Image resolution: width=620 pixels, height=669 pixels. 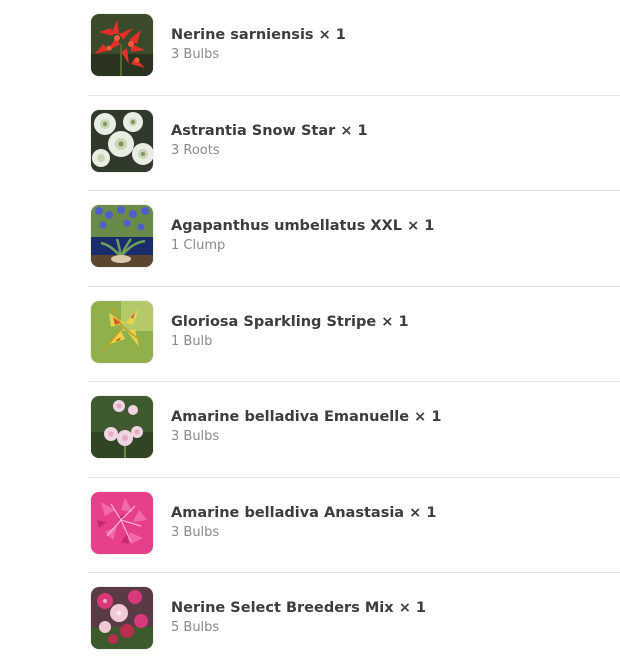 I want to click on amarine-anastasia-image, so click(x=122, y=522).